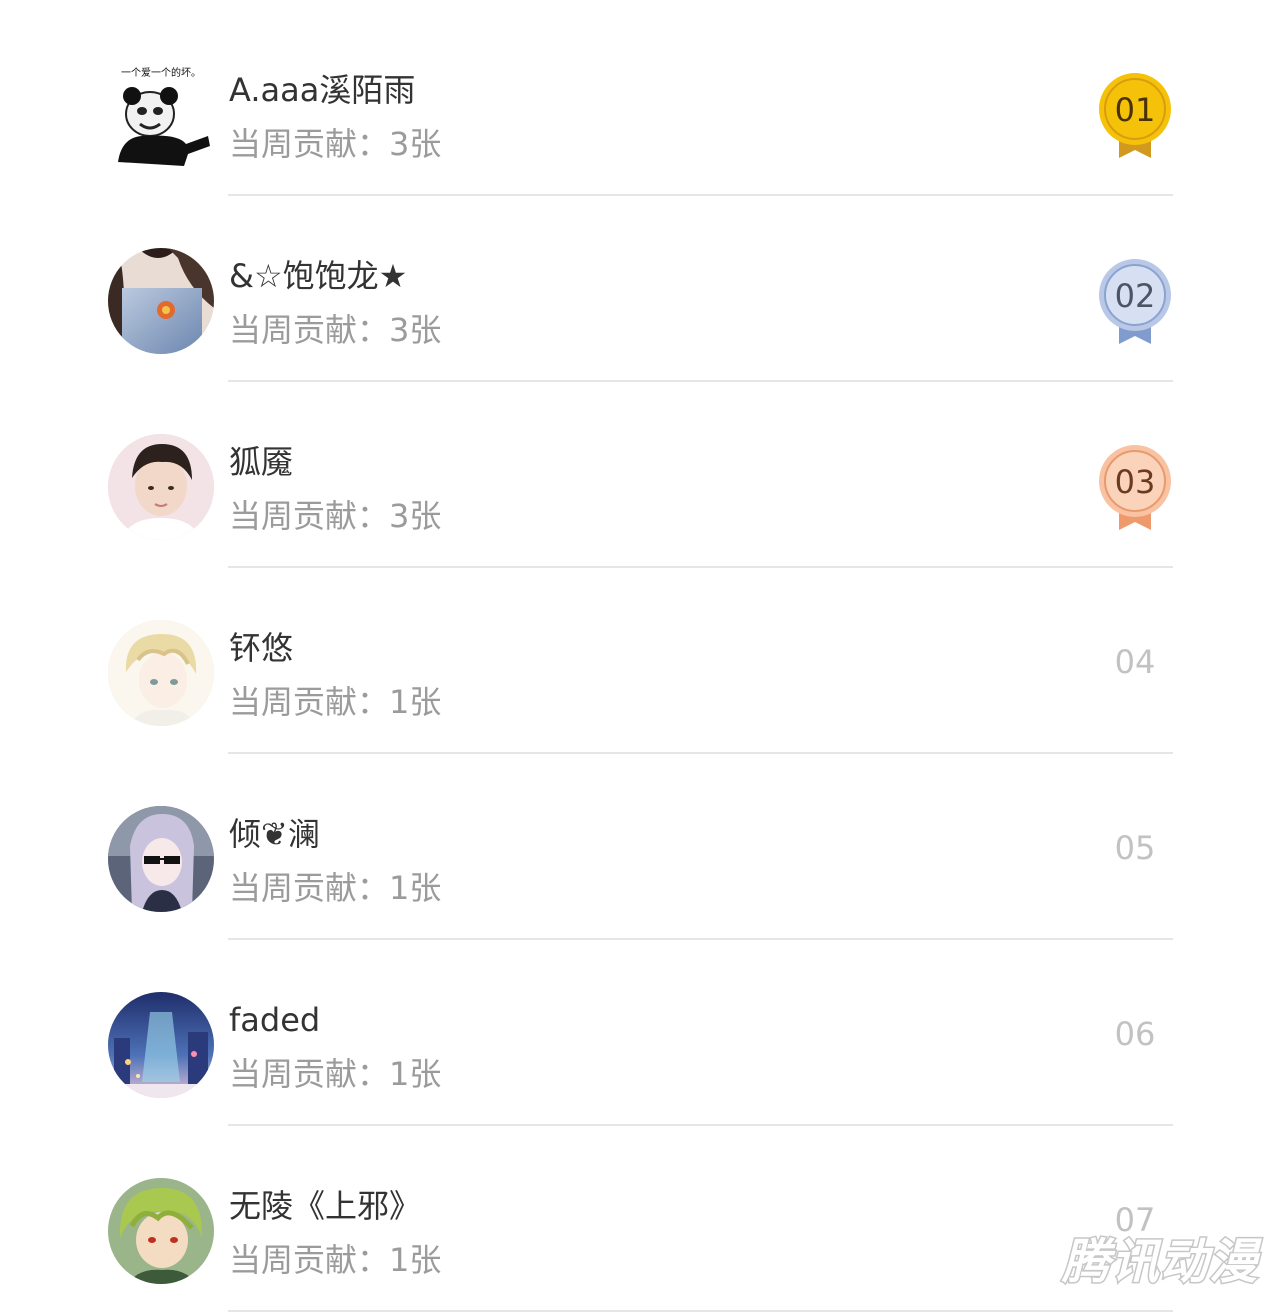 The image size is (1280, 1314). What do you see at coordinates (1135, 662) in the screenshot?
I see `rank-number: 04` at bounding box center [1135, 662].